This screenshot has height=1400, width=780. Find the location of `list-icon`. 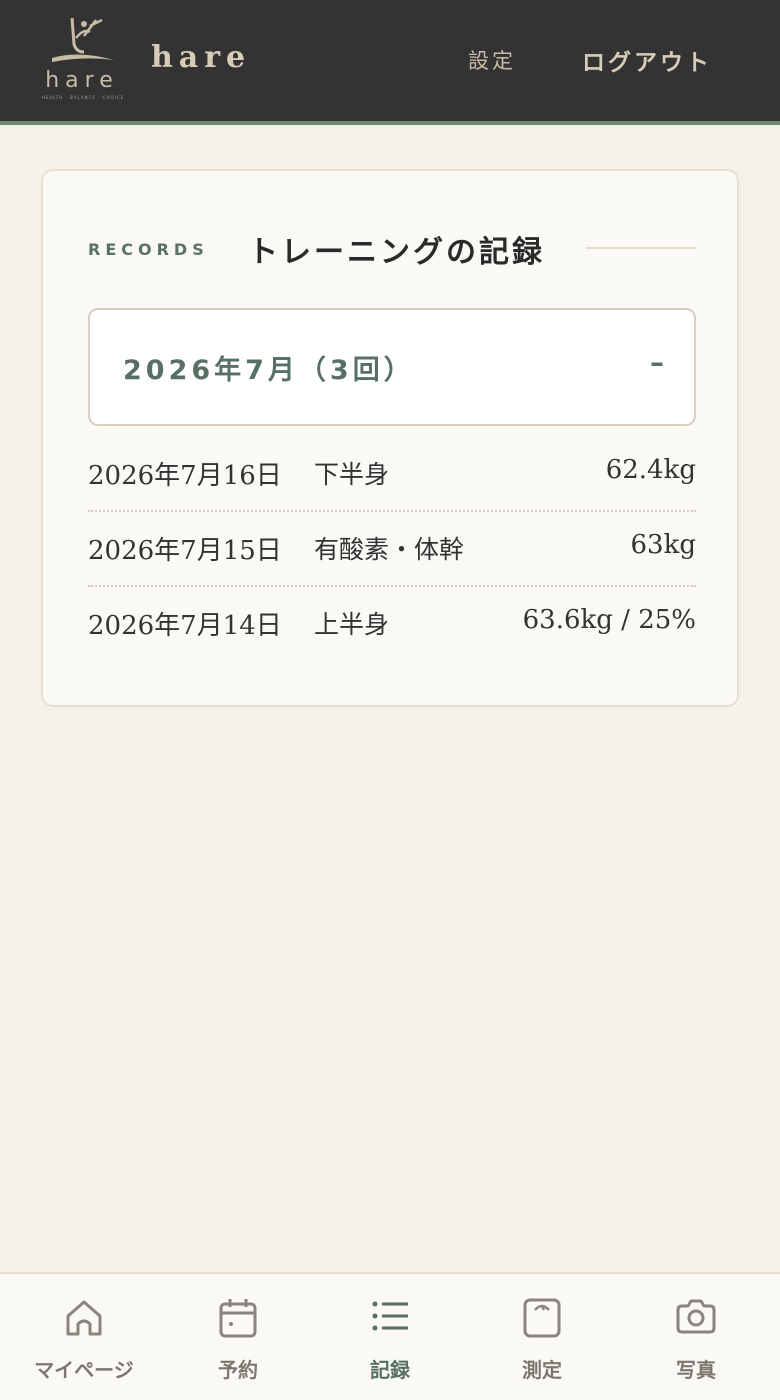

list-icon is located at coordinates (390, 1316).